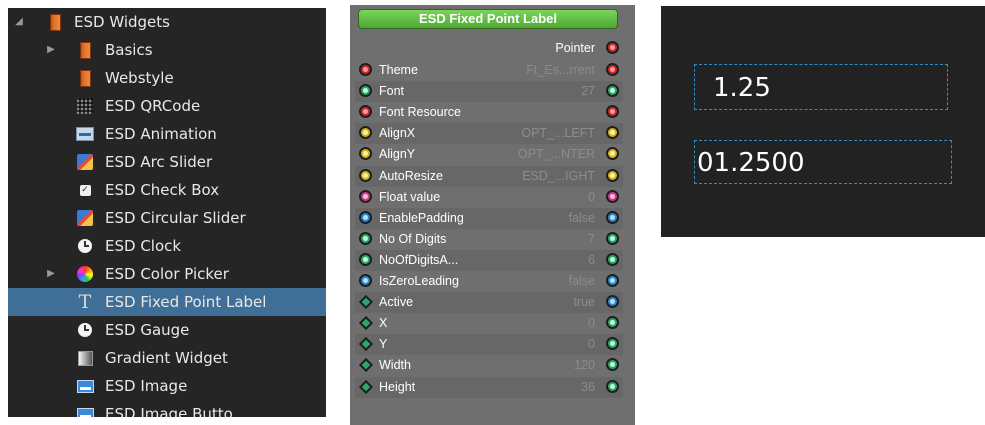 The height and width of the screenshot is (425, 985). Describe the element at coordinates (395, 365) in the screenshot. I see `property-name: Width` at that location.